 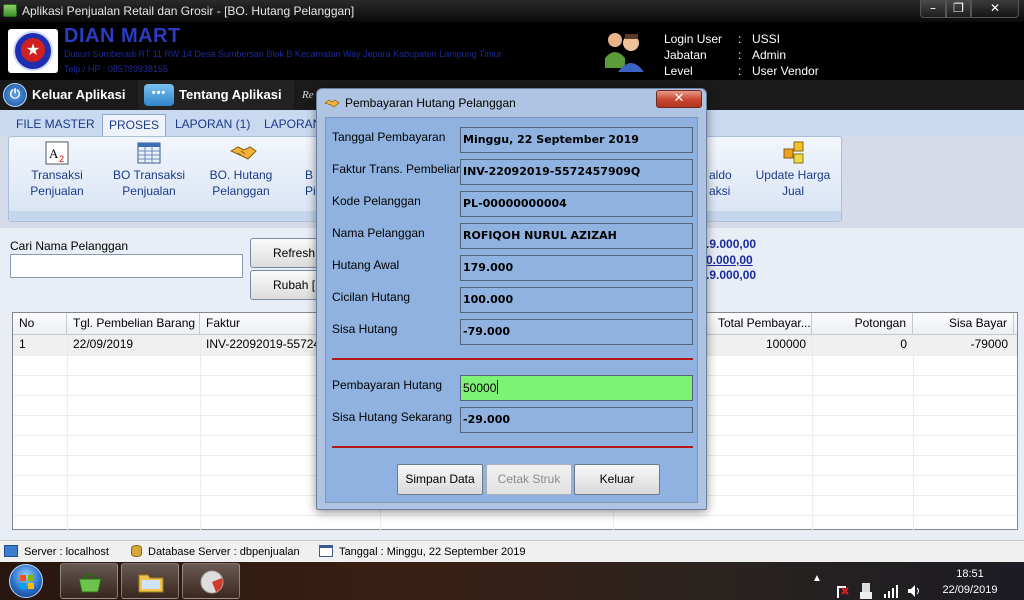 I want to click on kode-pelanggan-field: PL-00000000004, so click(x=576, y=204).